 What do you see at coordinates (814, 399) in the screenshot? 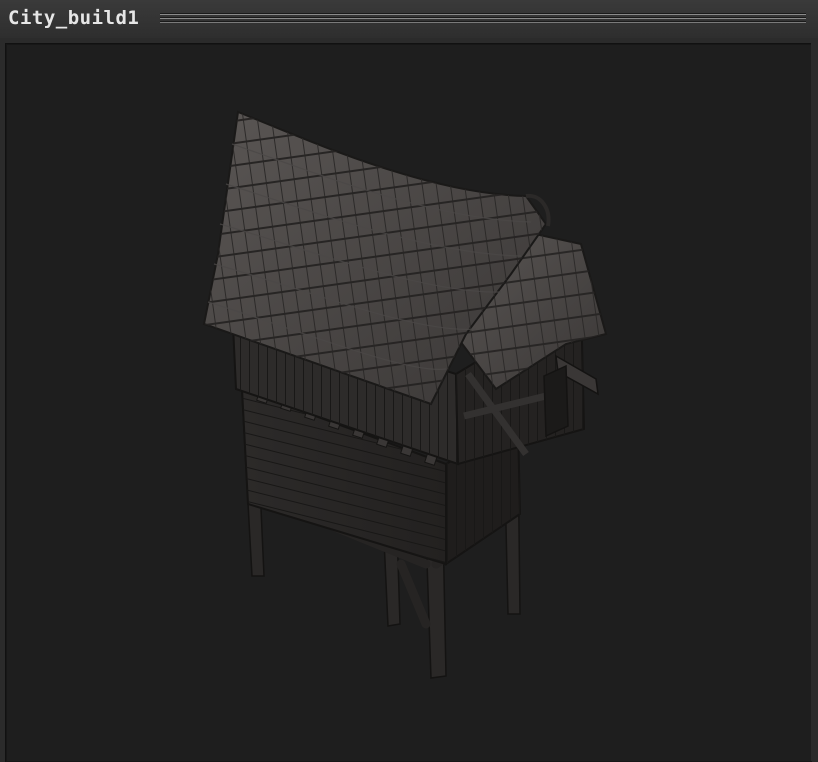
I see `window-right-border` at bounding box center [814, 399].